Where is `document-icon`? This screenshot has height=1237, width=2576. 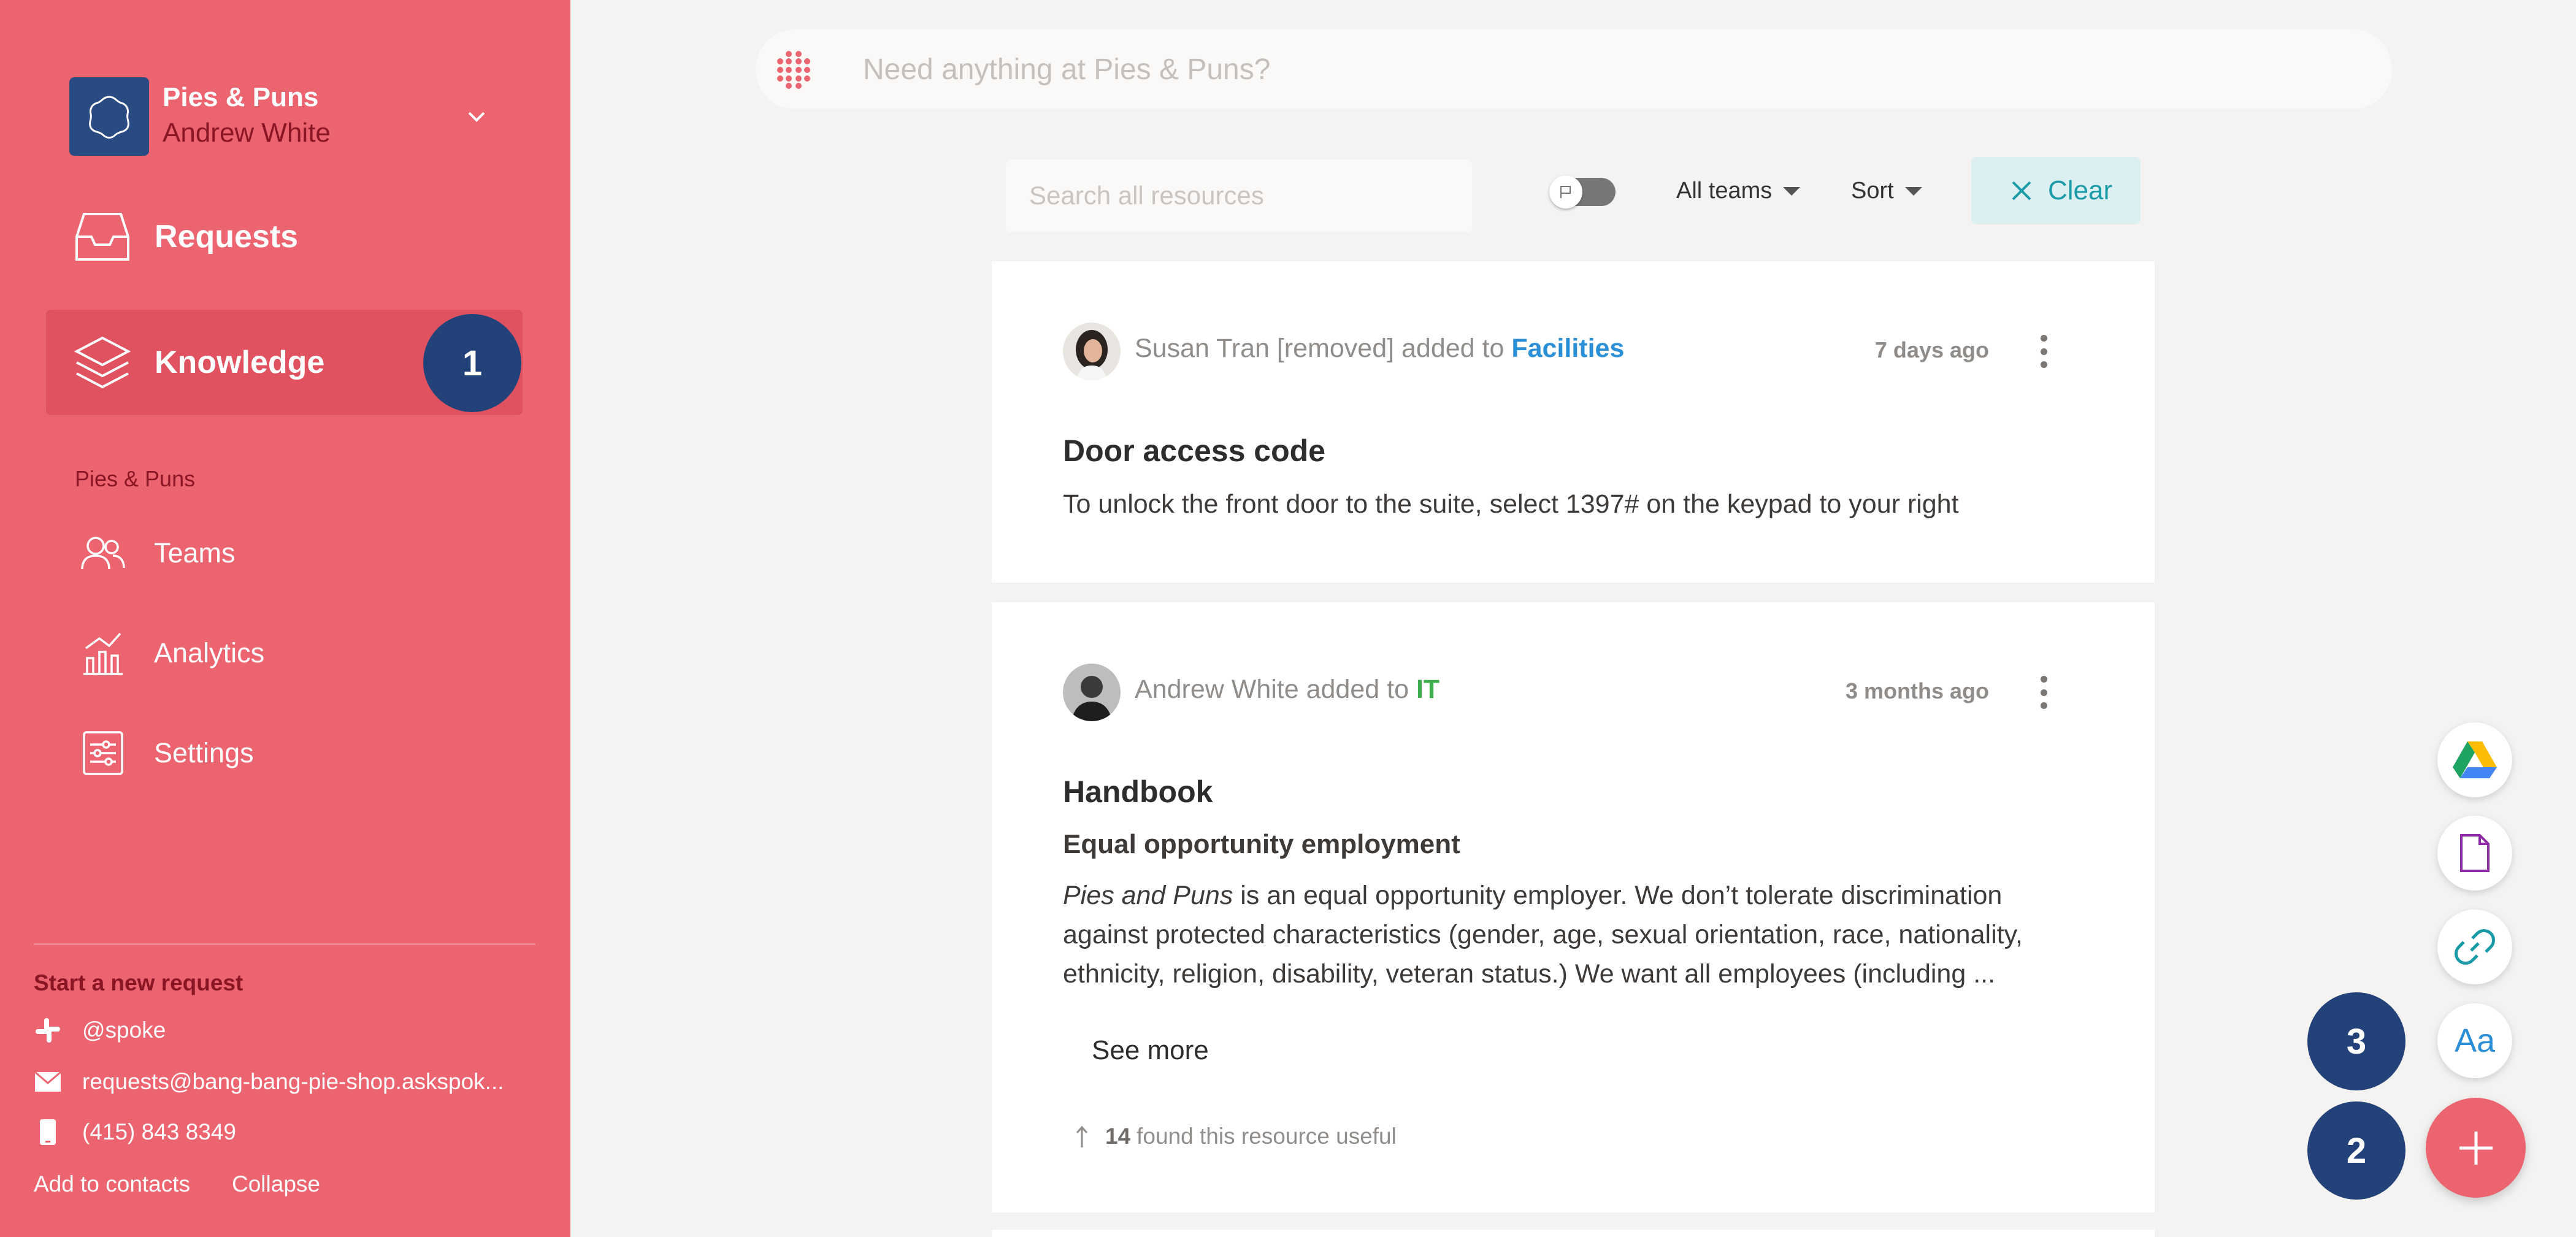 document-icon is located at coordinates (2475, 853).